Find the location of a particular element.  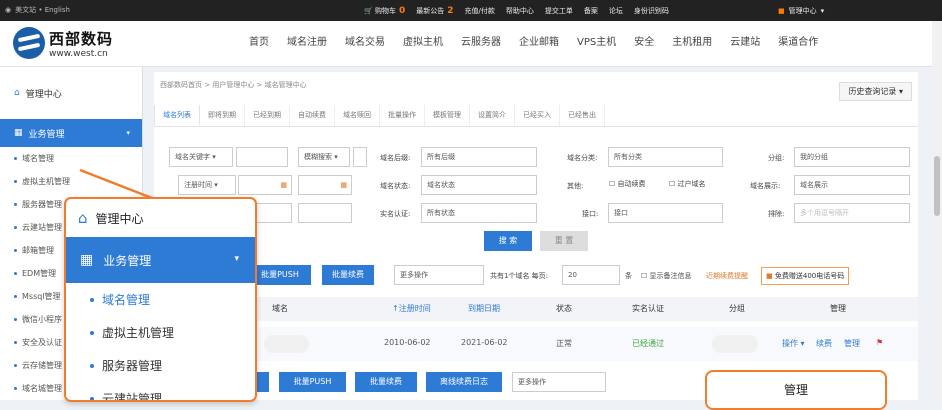

tab-expired: 已经到期 is located at coordinates (267, 115).